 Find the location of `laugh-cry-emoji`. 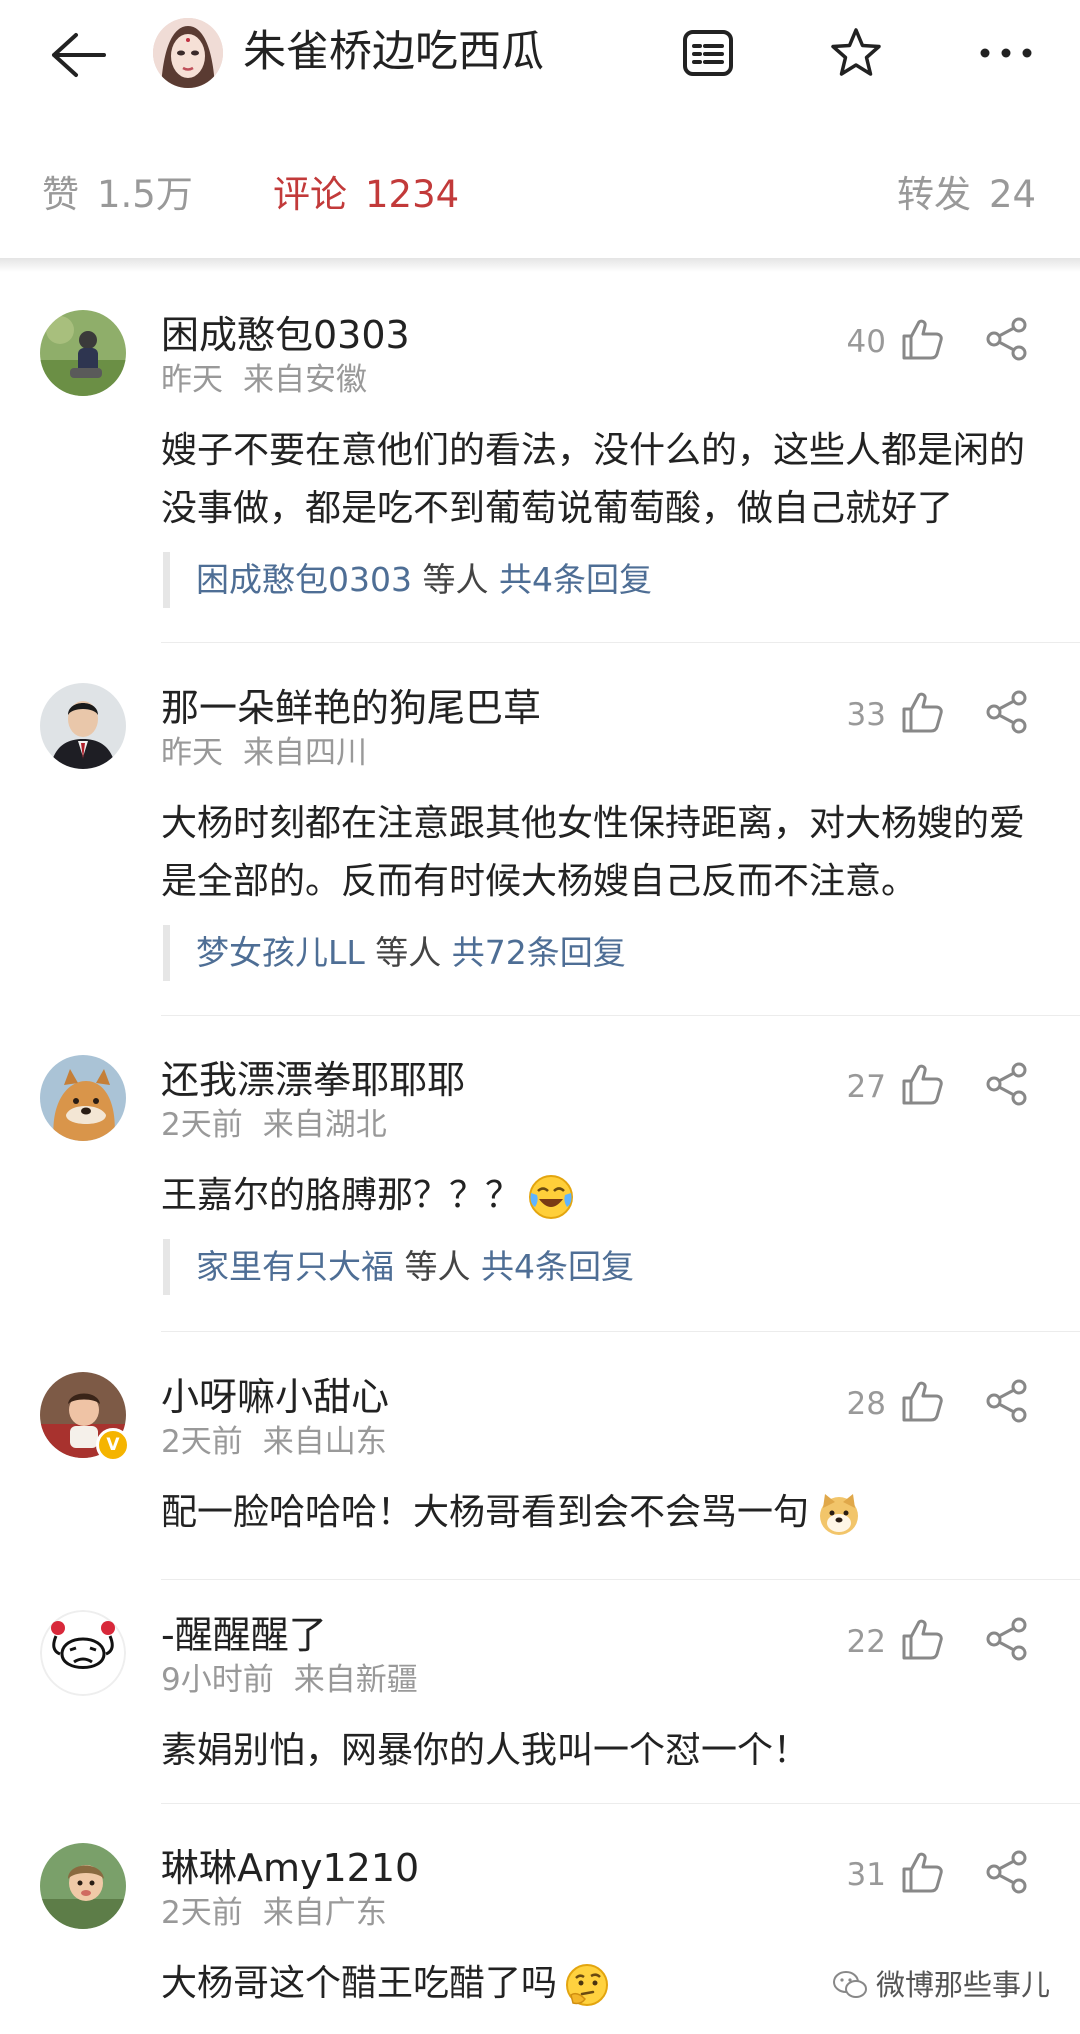

laugh-cry-emoji is located at coordinates (551, 1197).